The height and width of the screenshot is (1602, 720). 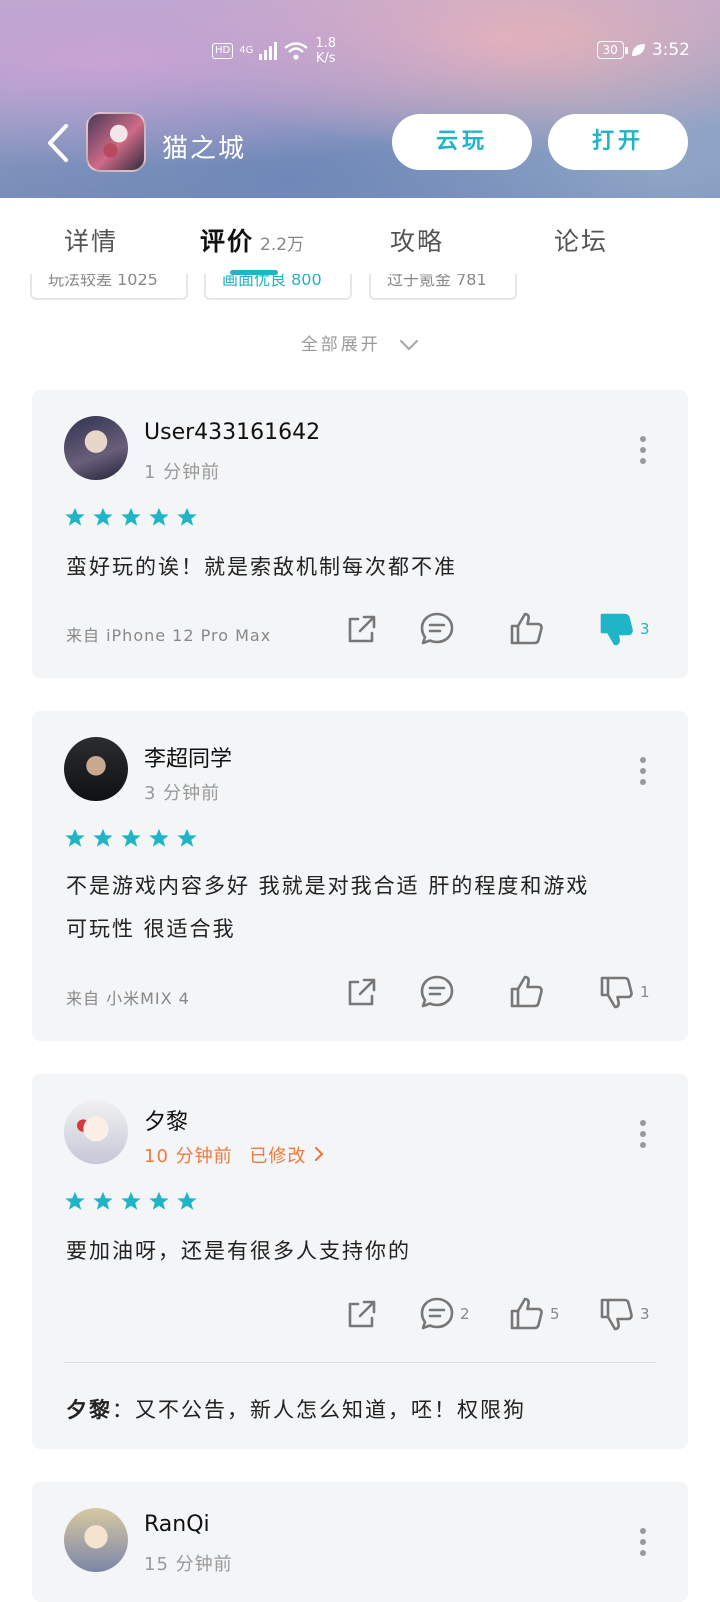 I want to click on like-button: 5, so click(x=534, y=1314).